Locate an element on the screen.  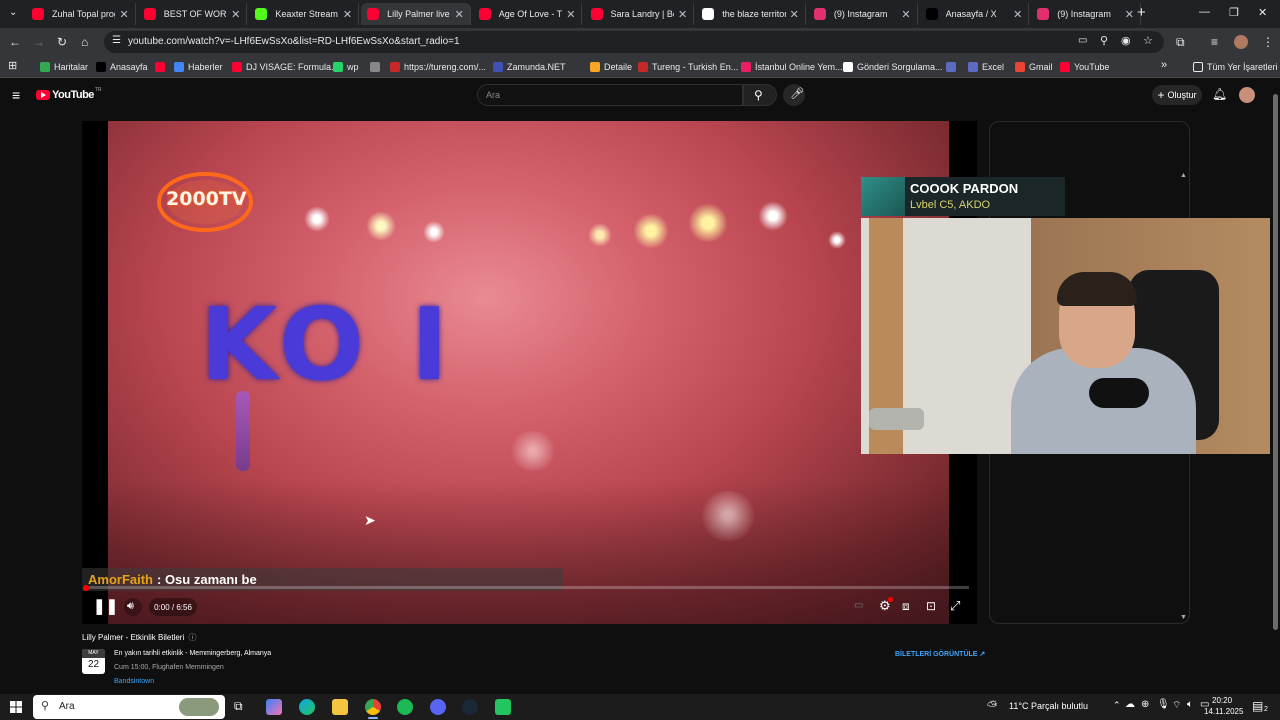
bookmark-item: Gmail is located at coordinates (1034, 67).